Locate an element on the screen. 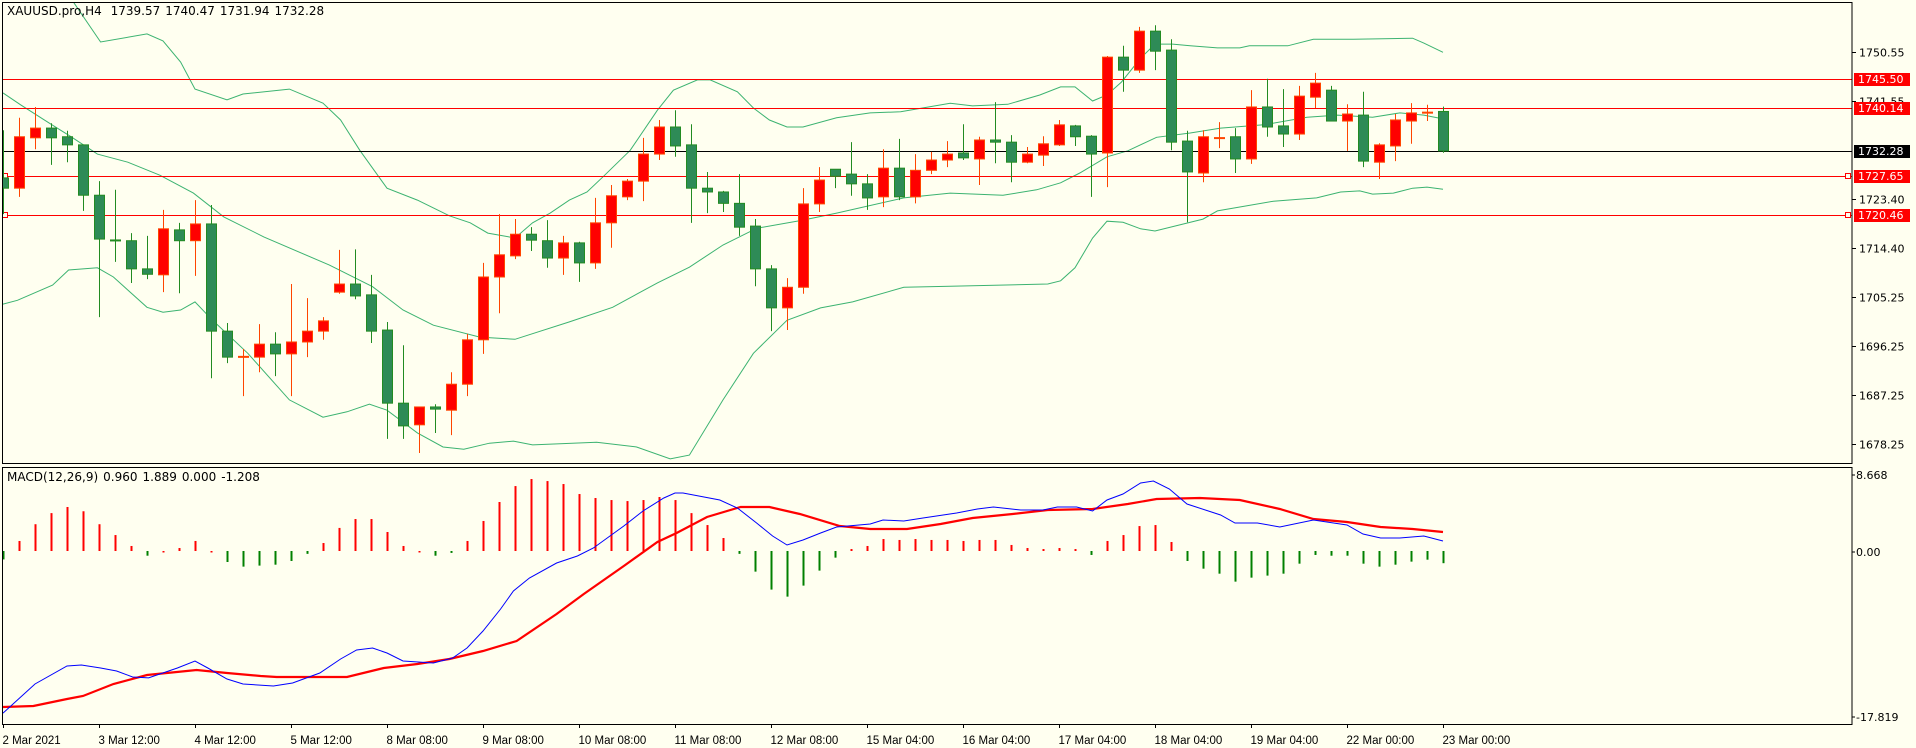  level-price-label: 1732.28 is located at coordinates (1881, 151).